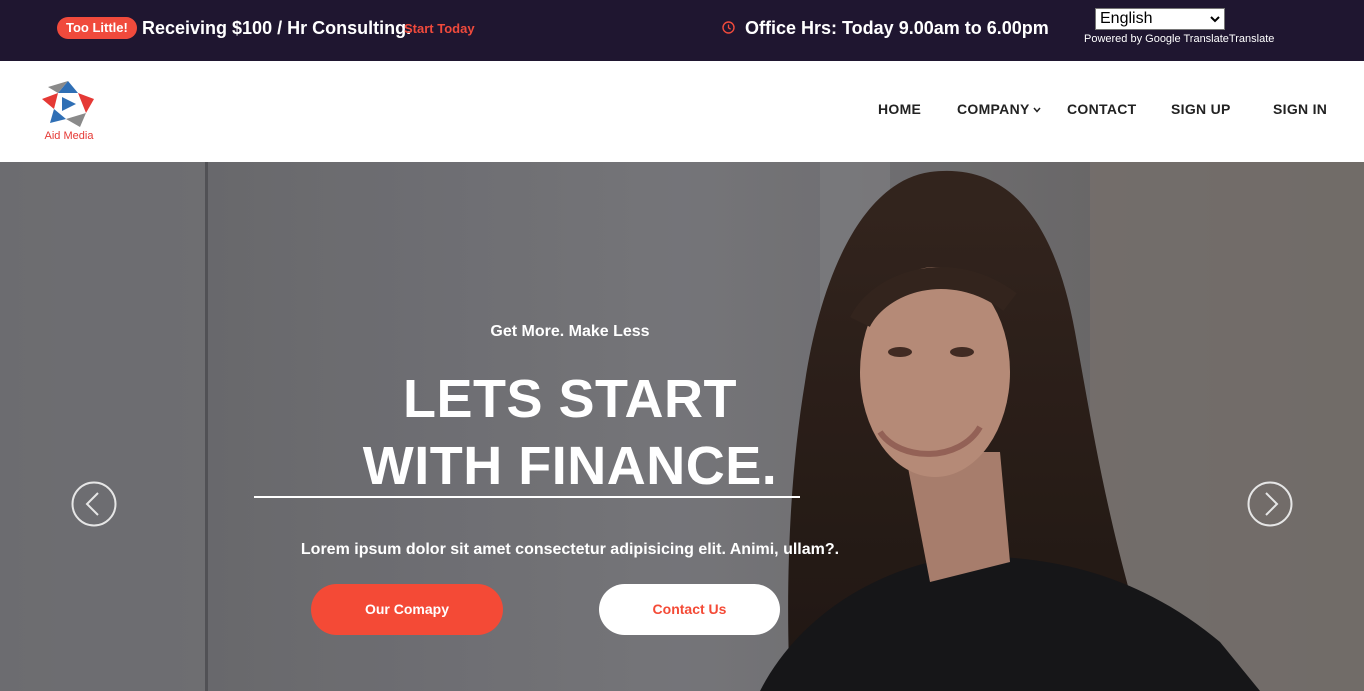 Image resolution: width=1364 pixels, height=691 pixels. I want to click on nav-home: HOME, so click(899, 109).